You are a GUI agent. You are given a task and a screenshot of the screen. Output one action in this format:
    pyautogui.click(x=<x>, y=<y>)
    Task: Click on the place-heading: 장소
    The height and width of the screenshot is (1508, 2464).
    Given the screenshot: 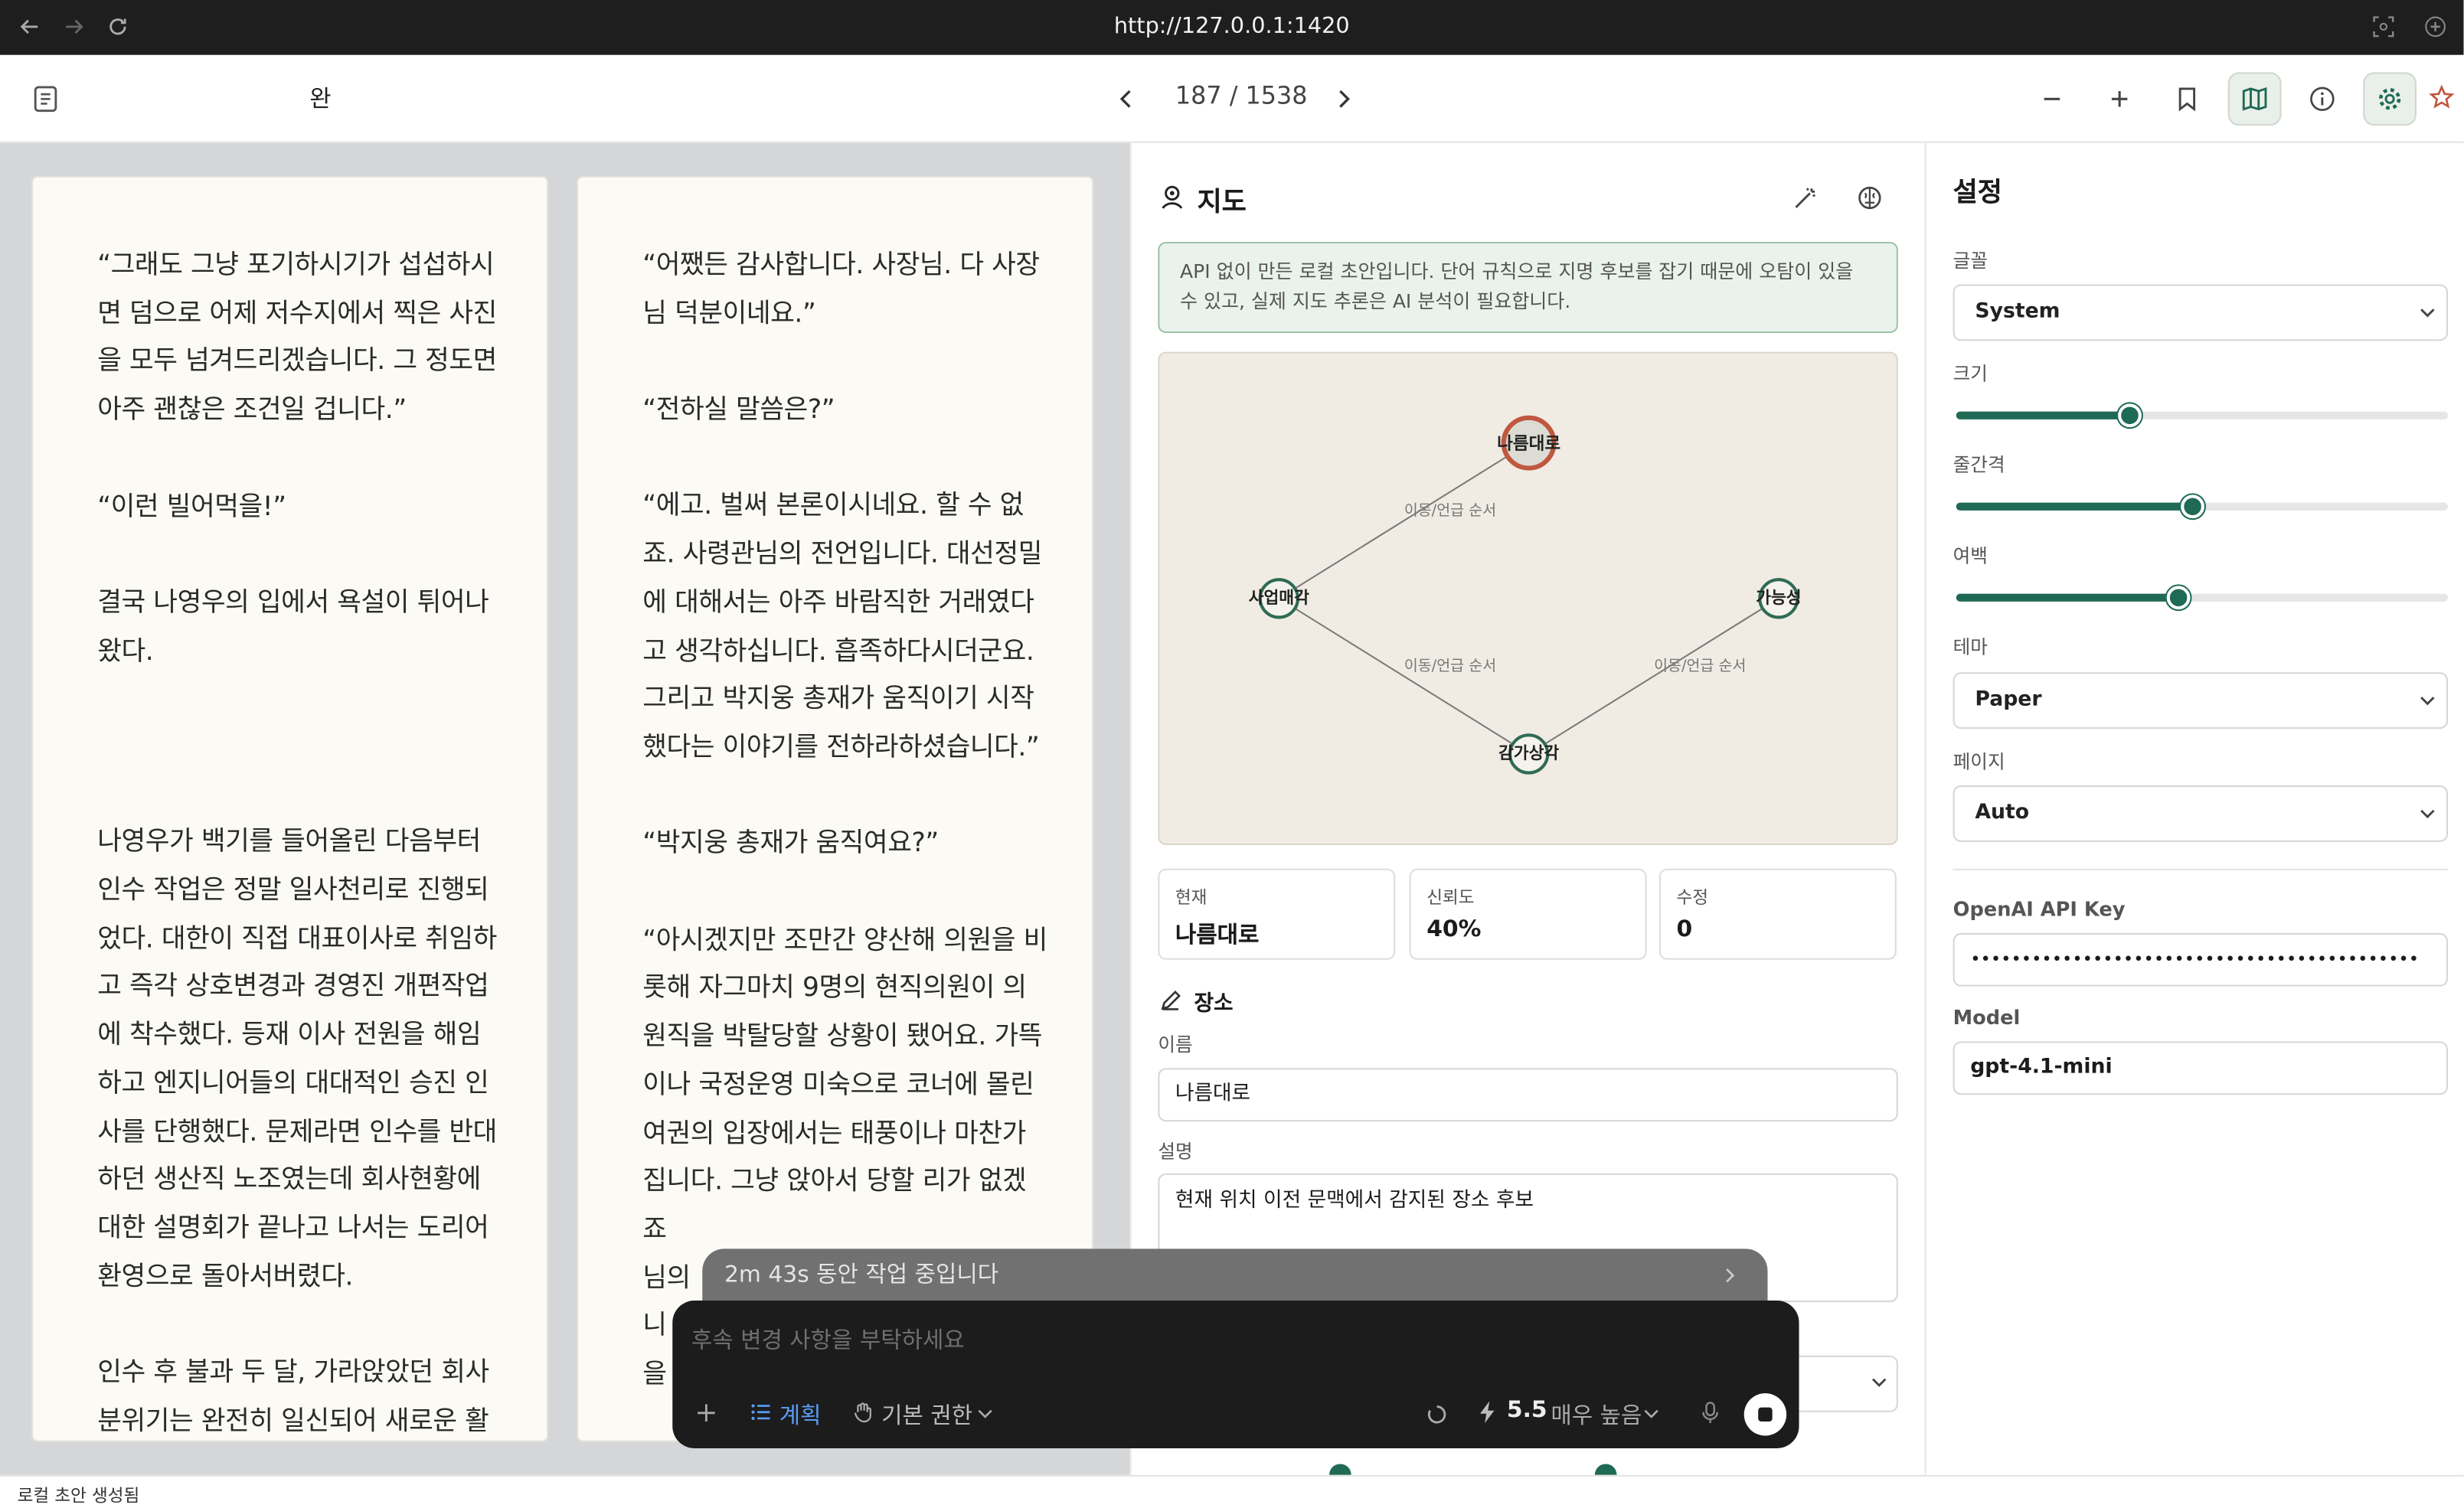 What is the action you would take?
    pyautogui.click(x=1214, y=1004)
    